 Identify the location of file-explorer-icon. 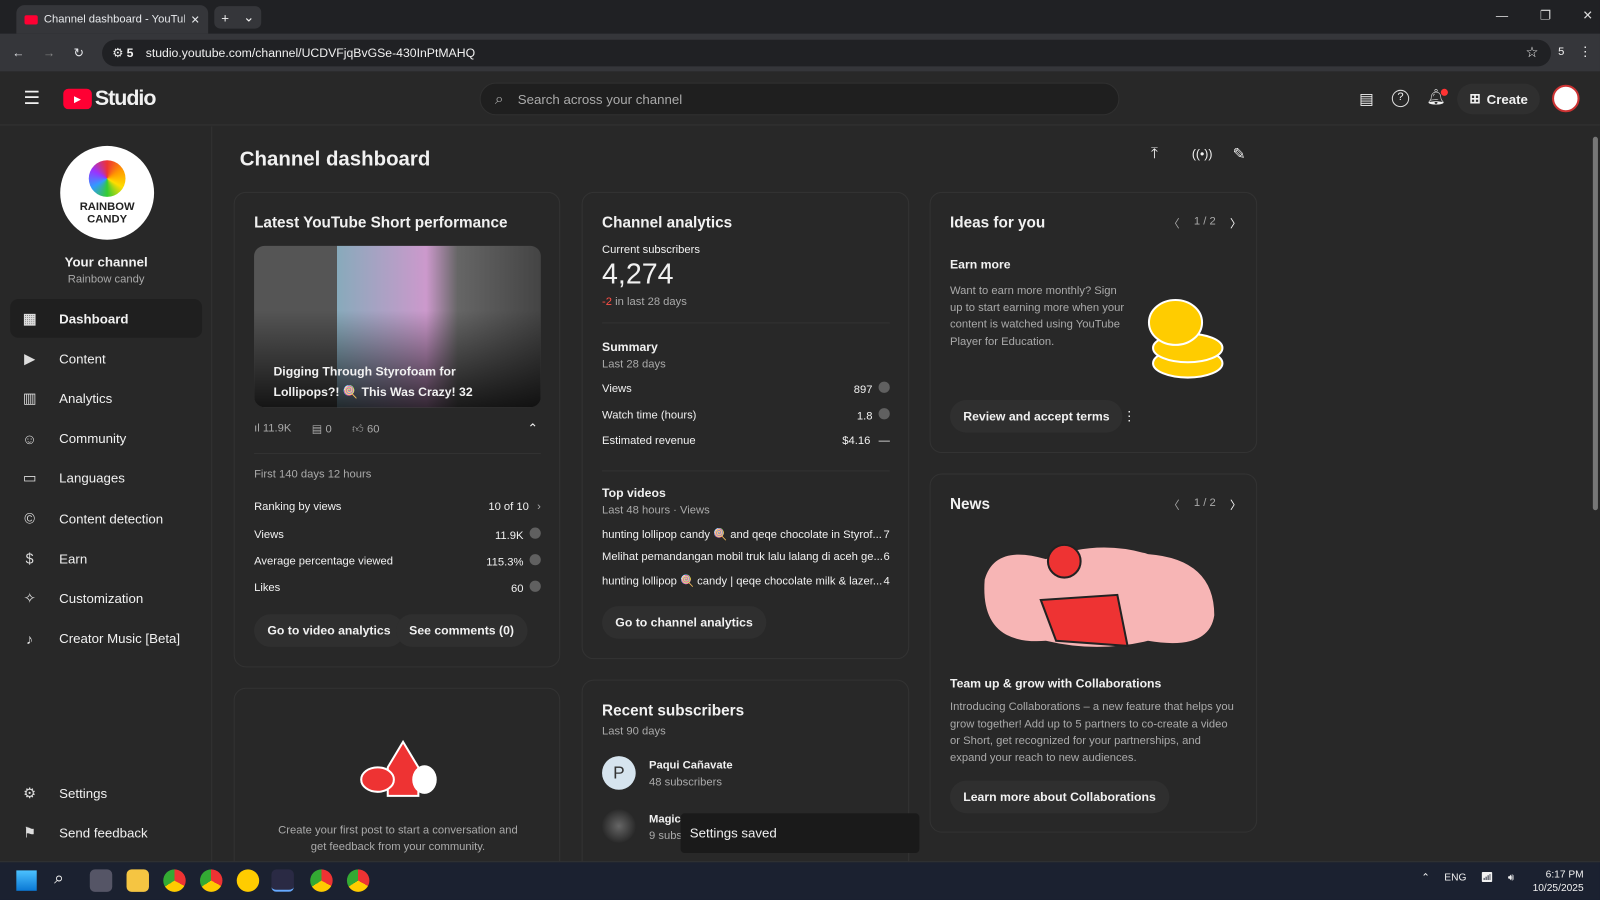
(137, 880).